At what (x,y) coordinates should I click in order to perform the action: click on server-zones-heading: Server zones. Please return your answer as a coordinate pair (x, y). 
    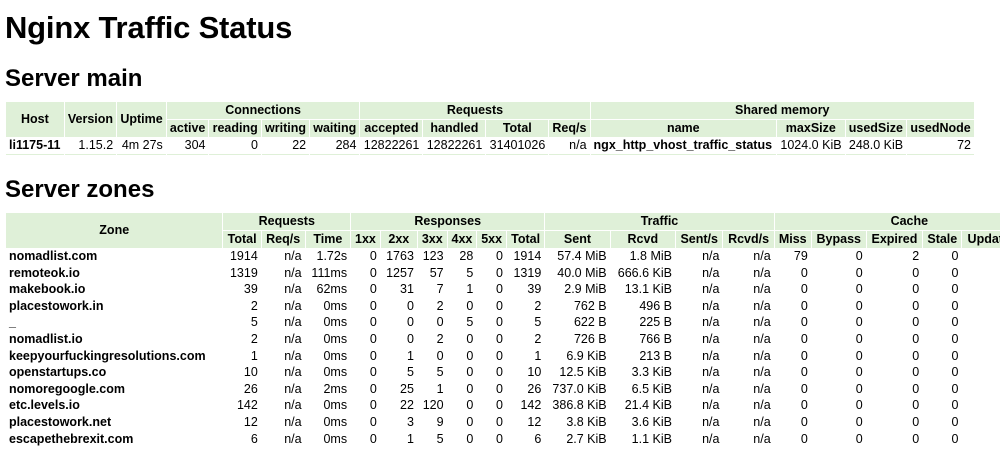
    Looking at the image, I should click on (80, 189).